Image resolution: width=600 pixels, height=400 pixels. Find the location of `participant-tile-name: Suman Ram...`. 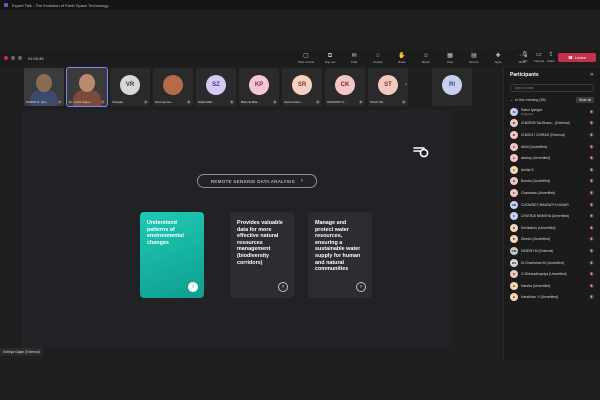

participant-tile-name: Suman Ram... is located at coordinates (294, 102).